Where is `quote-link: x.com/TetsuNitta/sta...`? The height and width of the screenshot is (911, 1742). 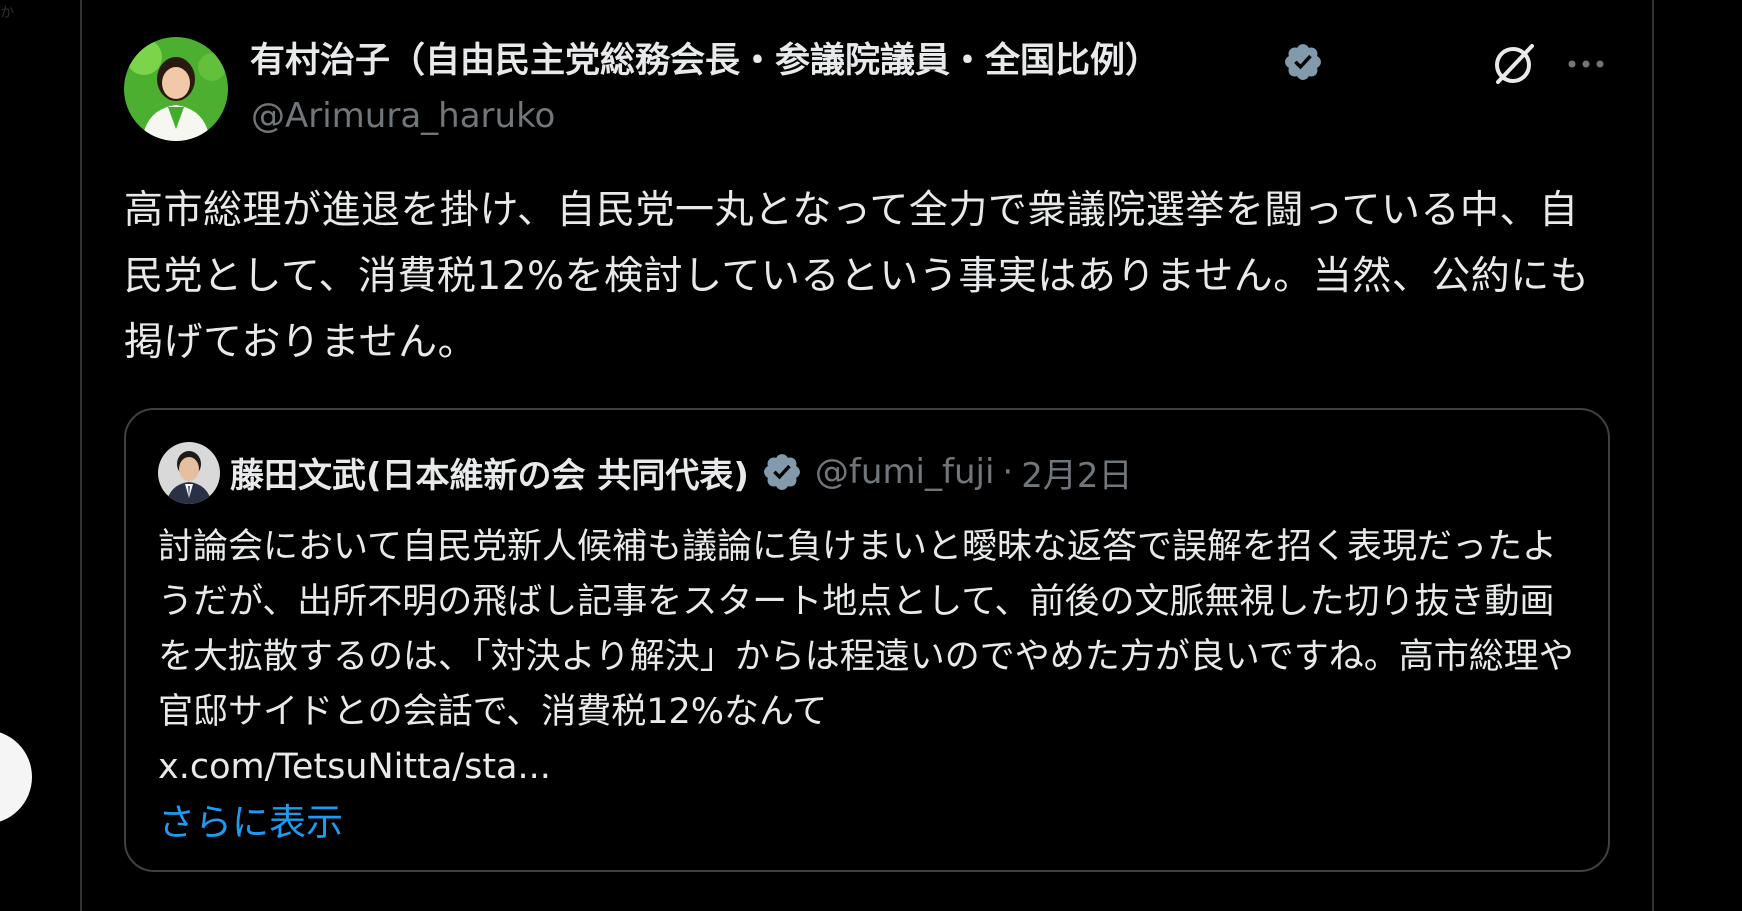
quote-link: x.com/TetsuNitta/sta... is located at coordinates (354, 767).